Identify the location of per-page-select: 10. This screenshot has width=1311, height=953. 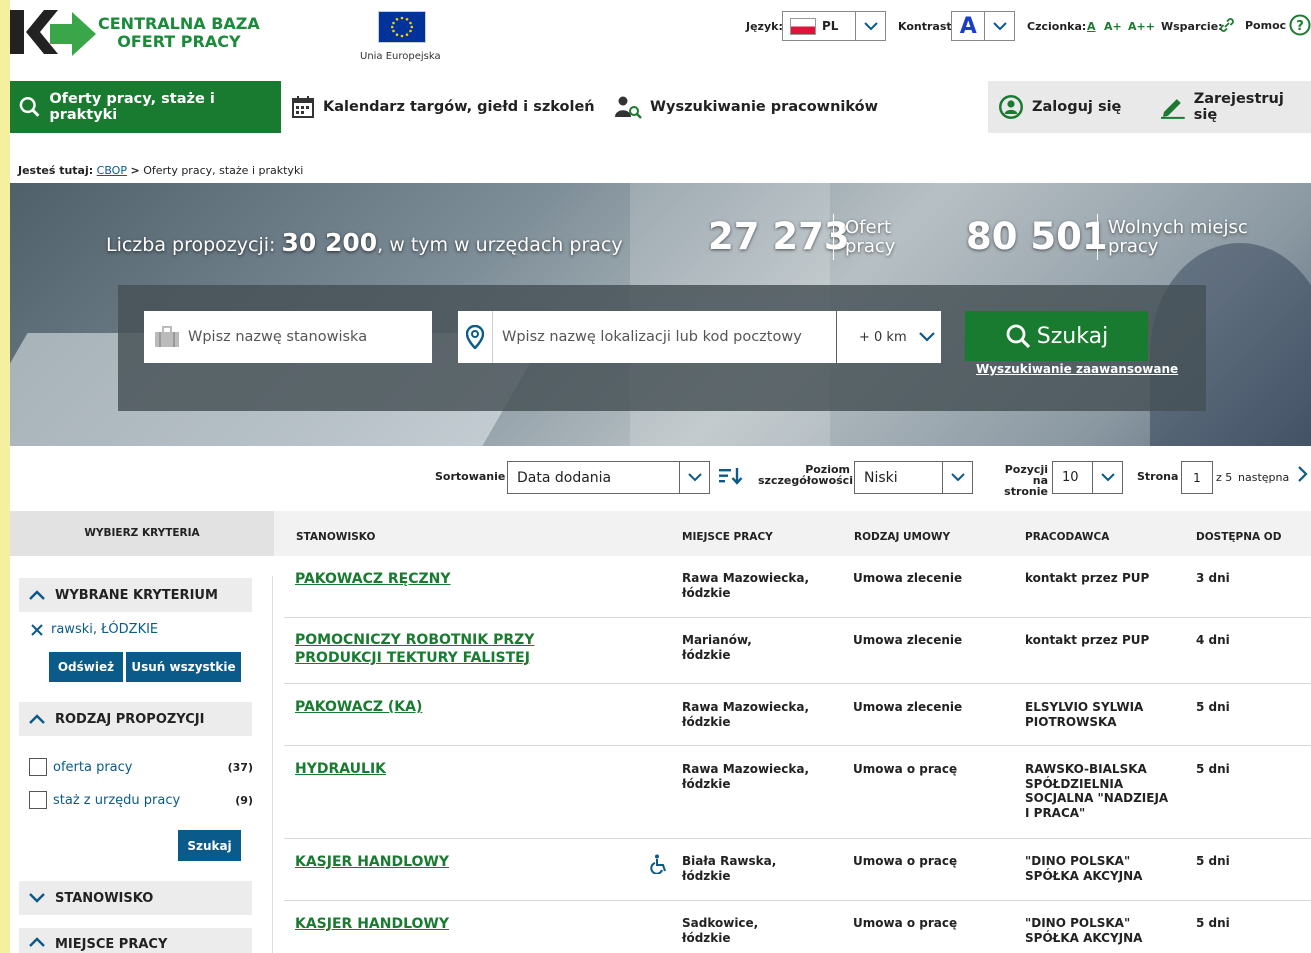
(1087, 477).